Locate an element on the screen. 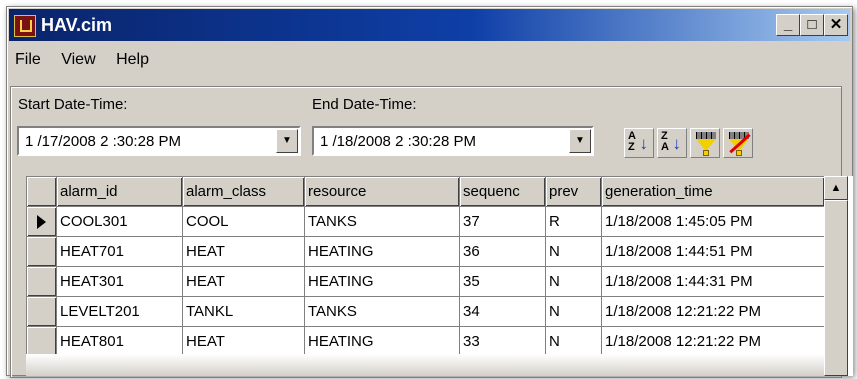 The width and height of the screenshot is (857, 379). cell-prev: R is located at coordinates (573, 221).